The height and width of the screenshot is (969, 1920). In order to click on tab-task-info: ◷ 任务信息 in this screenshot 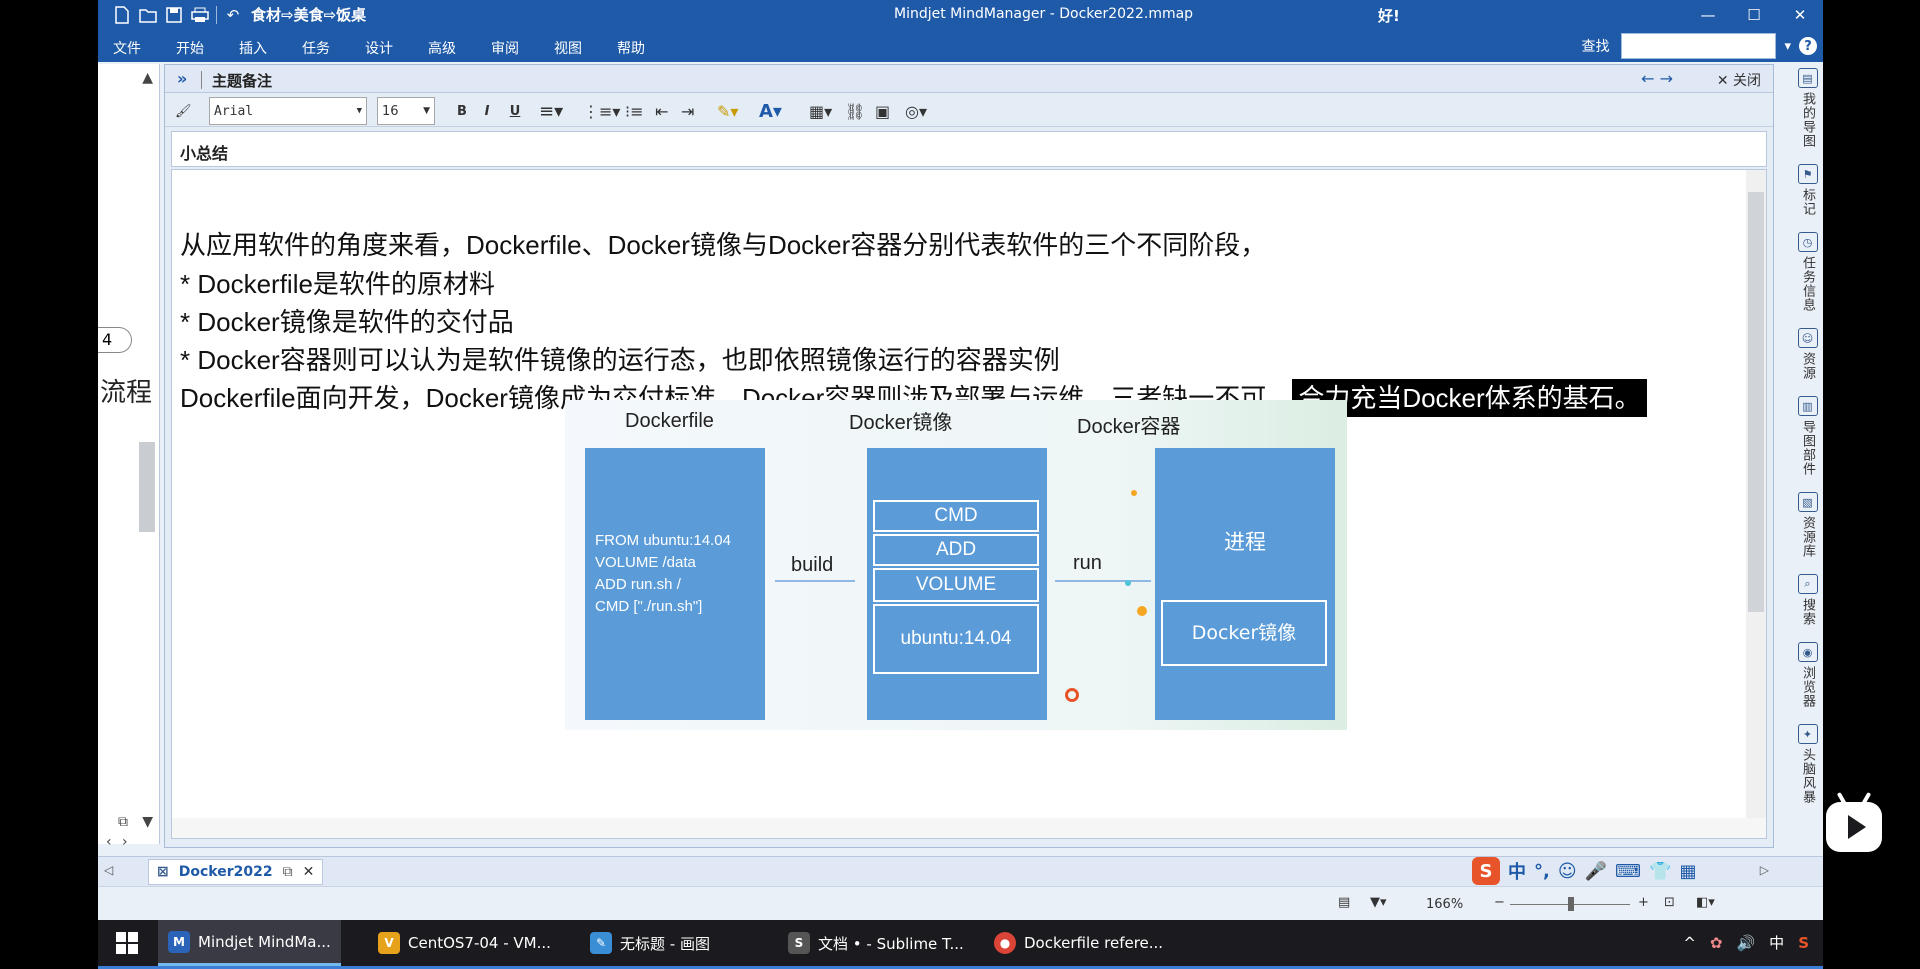, I will do `click(1807, 270)`.